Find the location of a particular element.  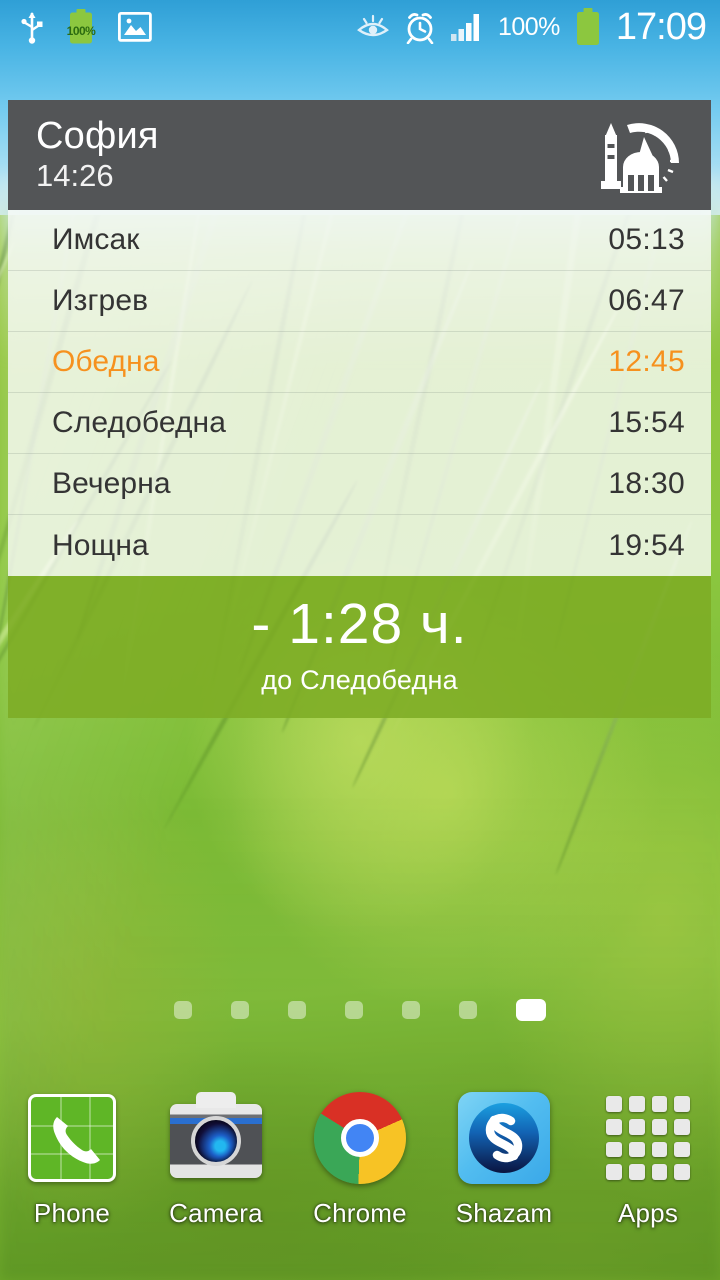

countdown-banner: - 1:28 ч. до Следобедна is located at coordinates (359, 647).